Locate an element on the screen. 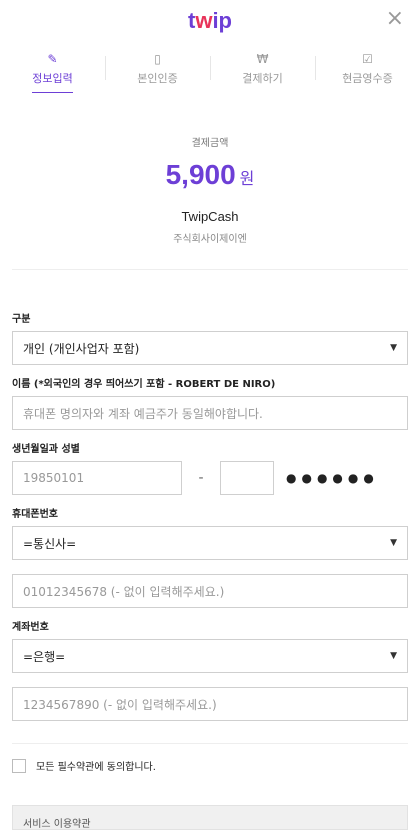  currency-unit: 원 is located at coordinates (247, 178).